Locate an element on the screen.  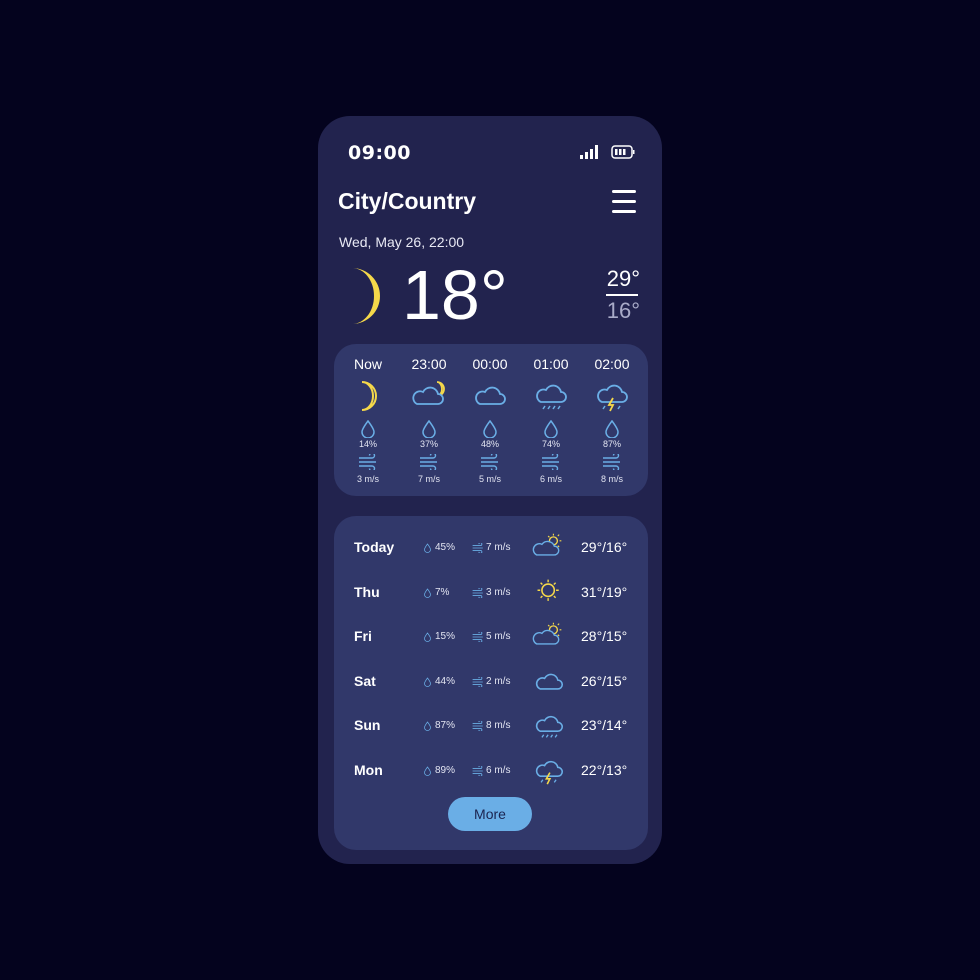
precipitation-value: 74% is located at coordinates (550, 444).